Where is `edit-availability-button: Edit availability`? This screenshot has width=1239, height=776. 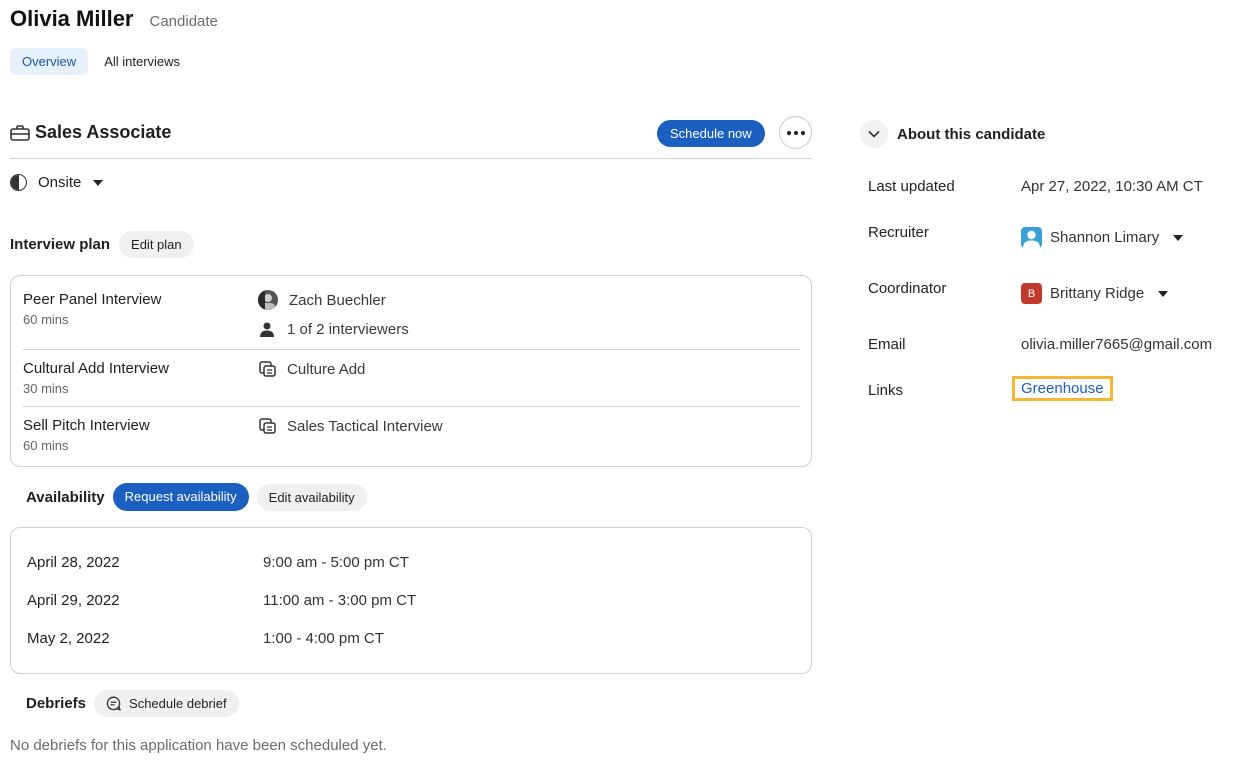 edit-availability-button: Edit availability is located at coordinates (311, 497).